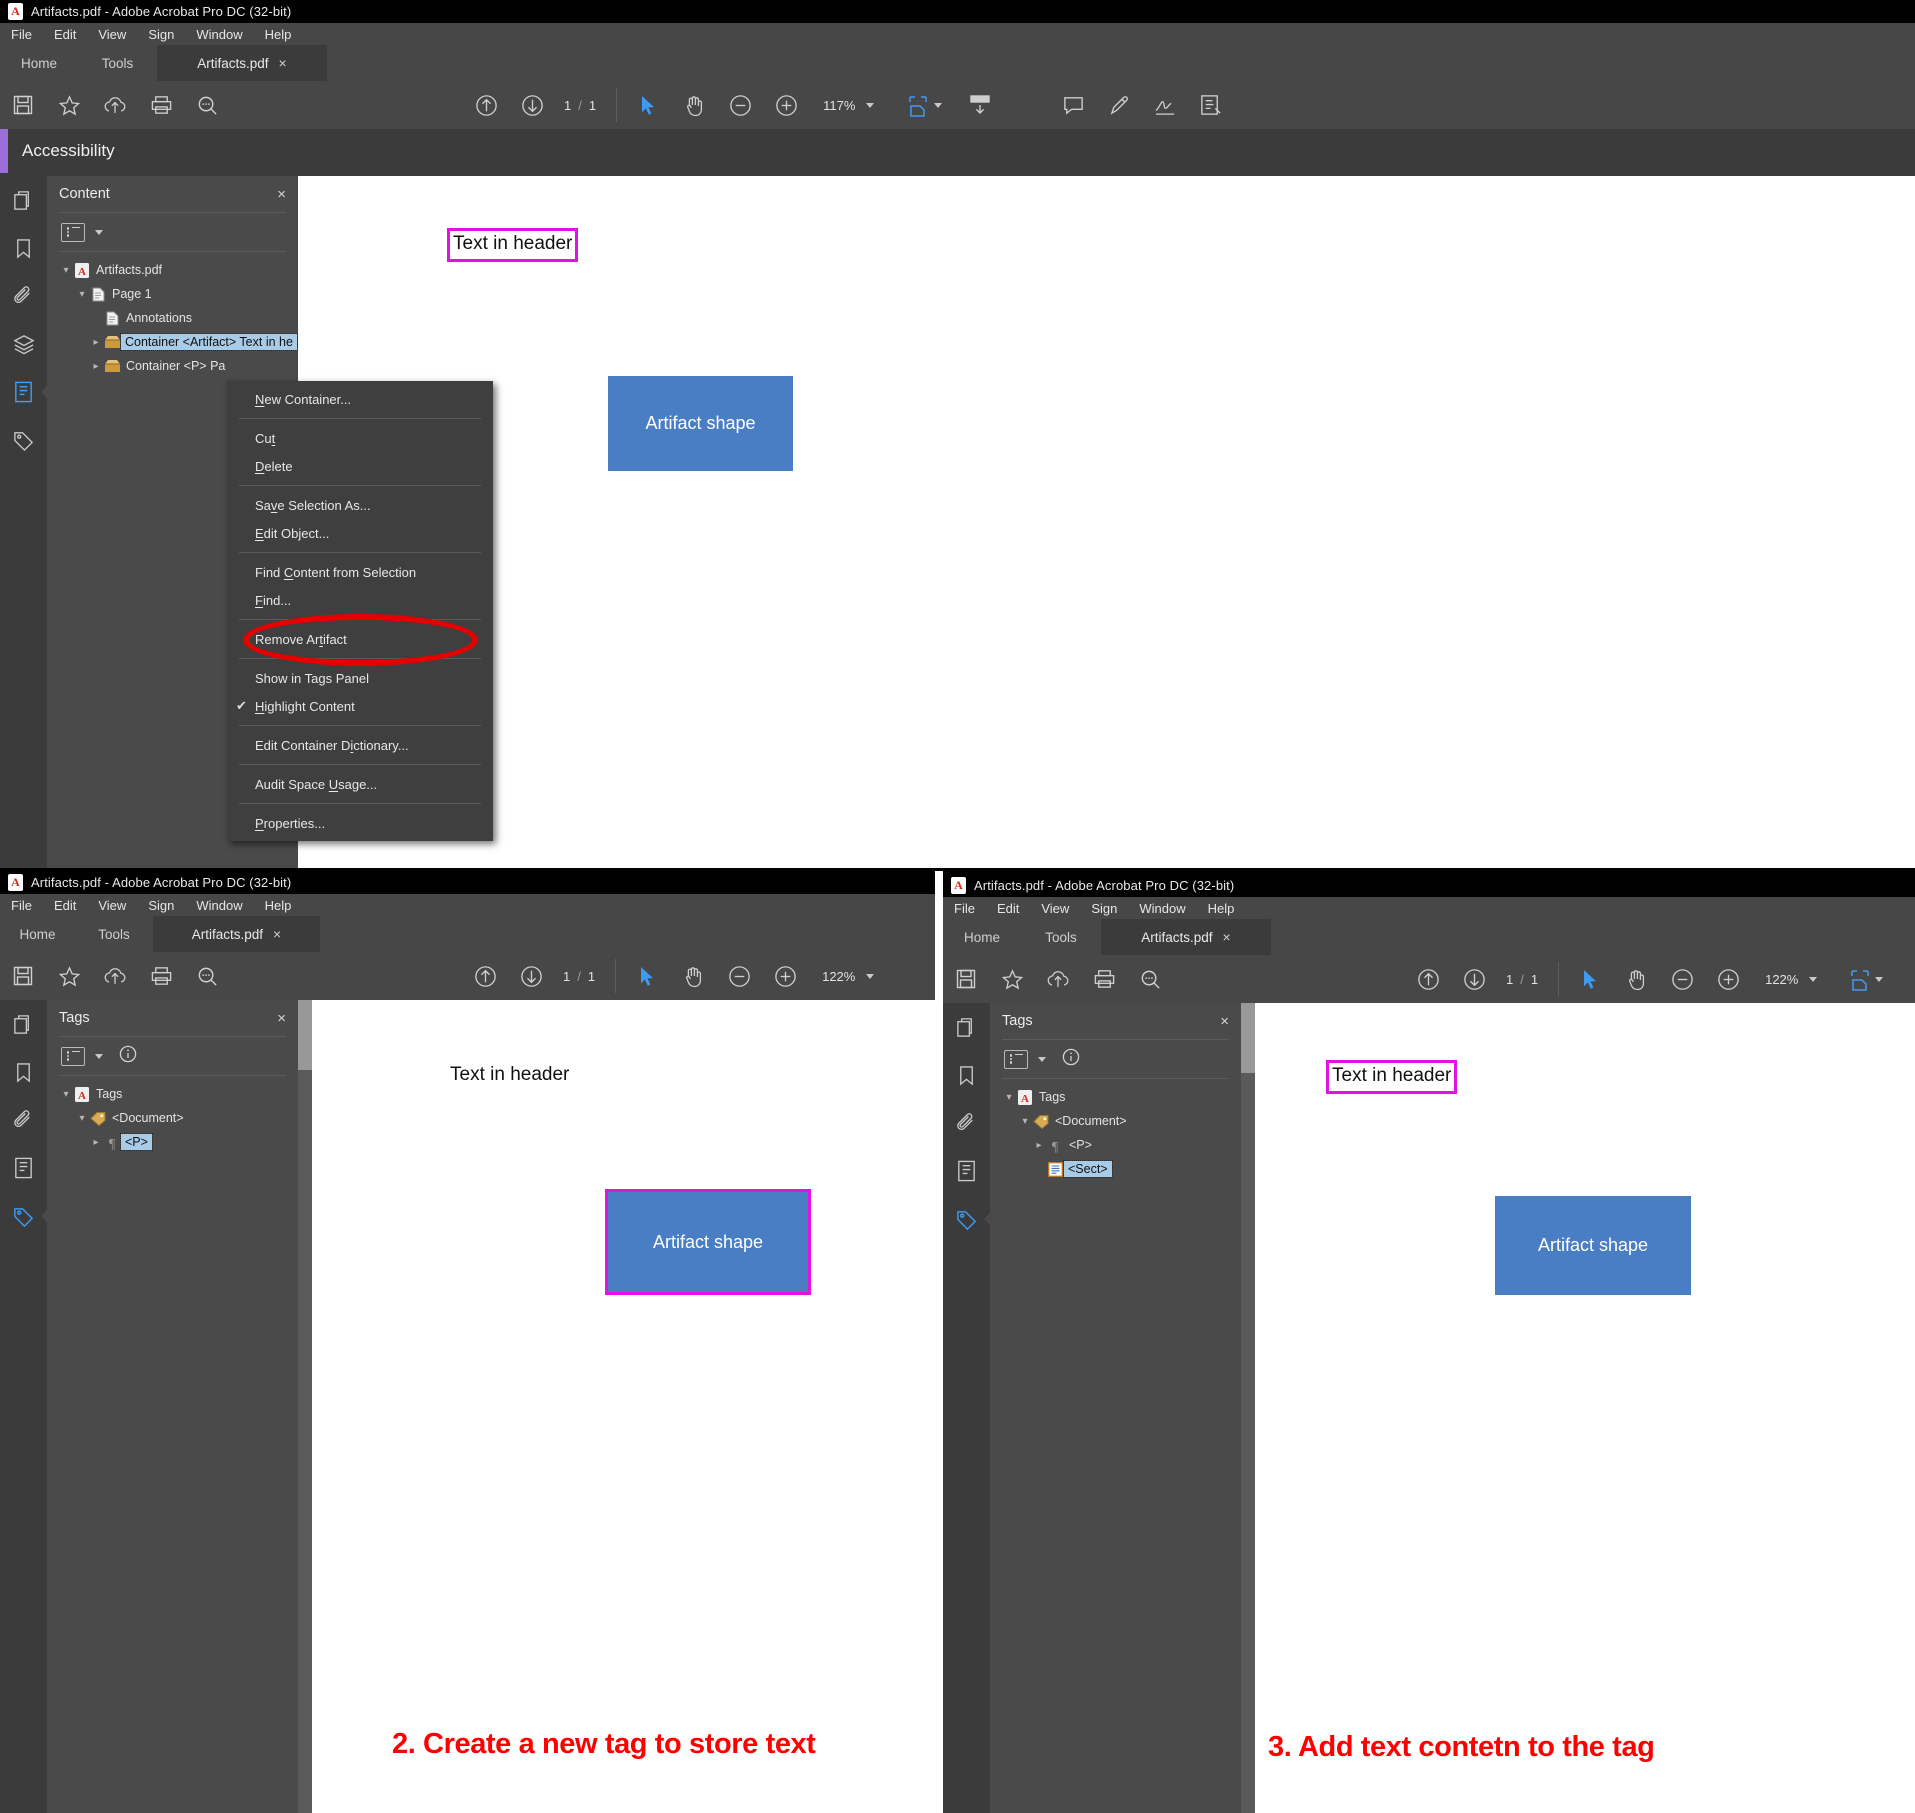 The width and height of the screenshot is (1915, 1813). I want to click on window3-scrollbar-thumb, so click(1248, 1038).